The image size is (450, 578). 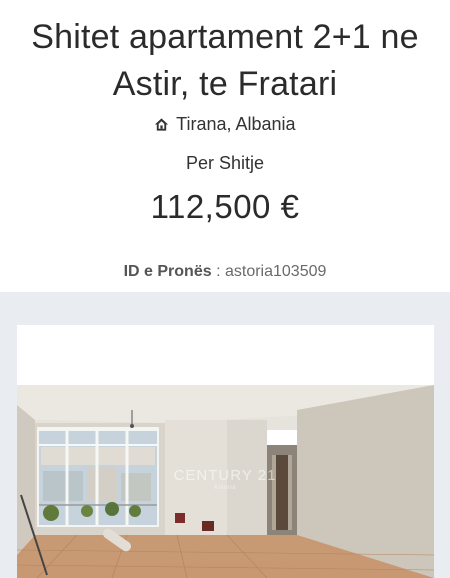 What do you see at coordinates (225, 475) in the screenshot?
I see `watermark-brand: CENTURY 21` at bounding box center [225, 475].